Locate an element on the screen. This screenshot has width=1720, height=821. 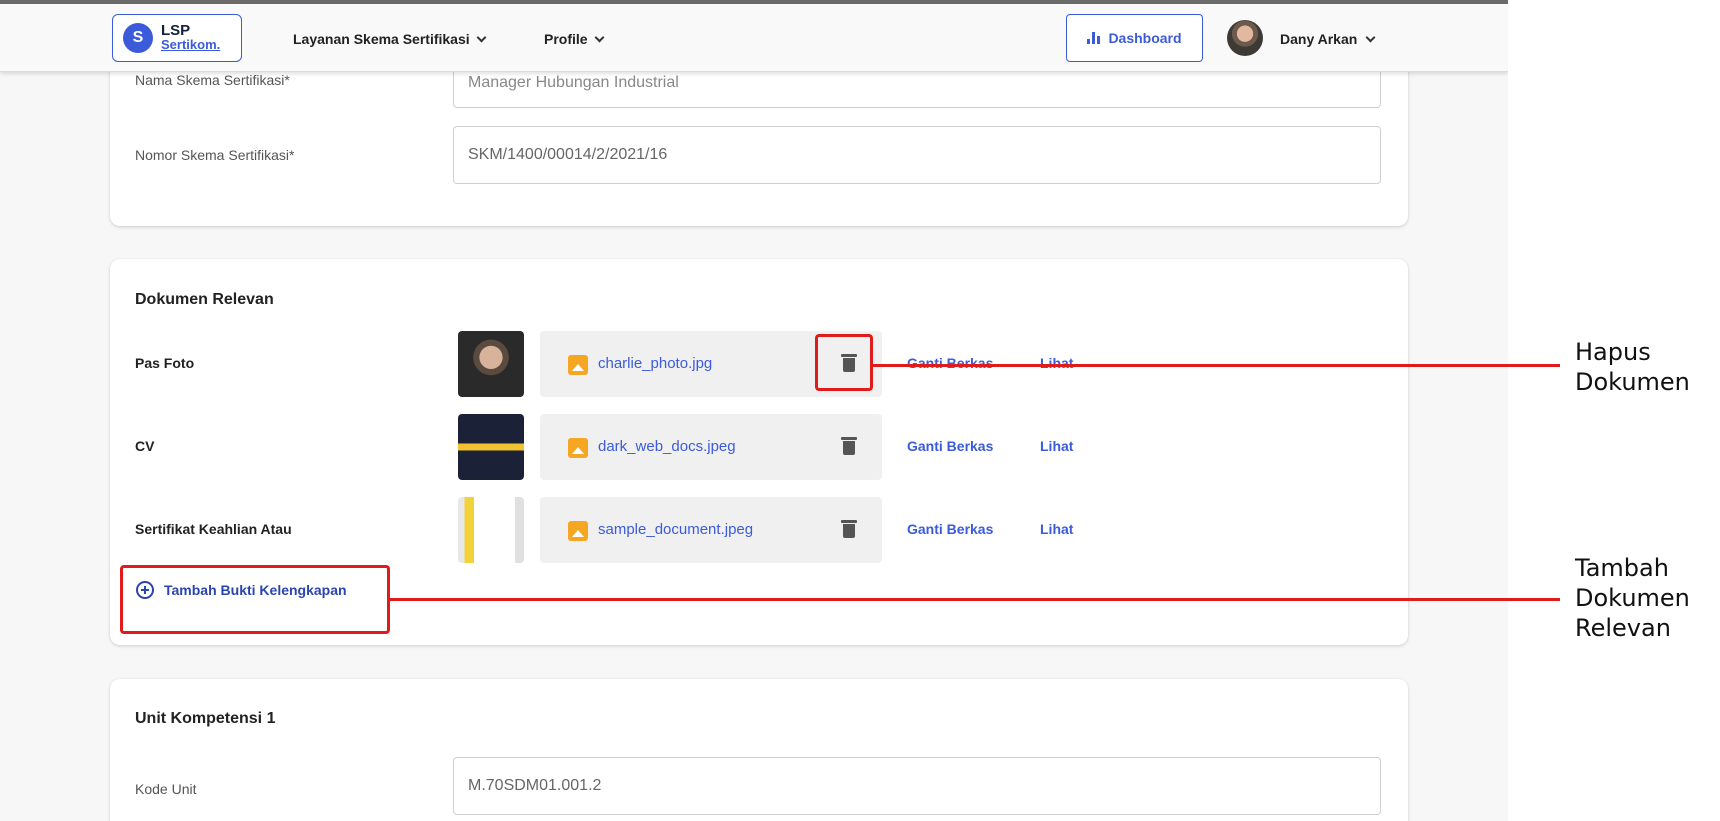
nav-profile-label: Profile is located at coordinates (566, 39).